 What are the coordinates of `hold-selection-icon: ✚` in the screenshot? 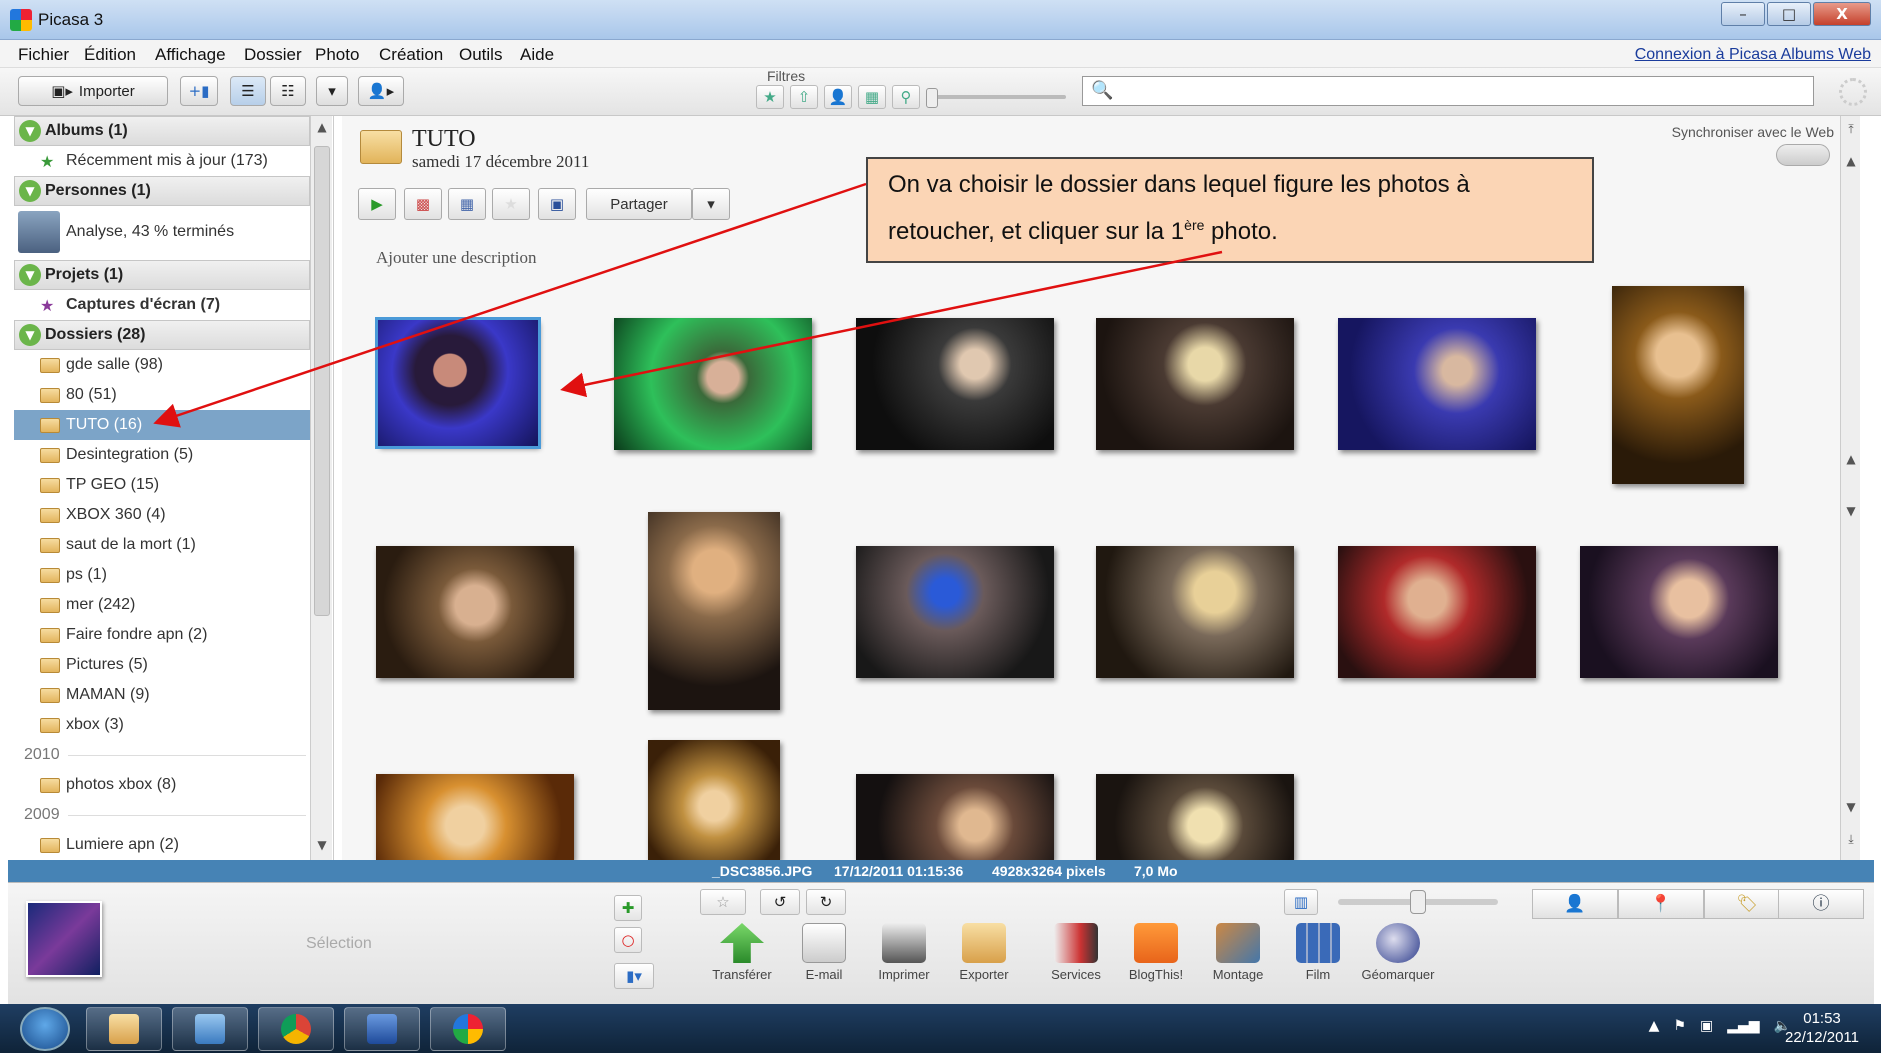 It's located at (628, 908).